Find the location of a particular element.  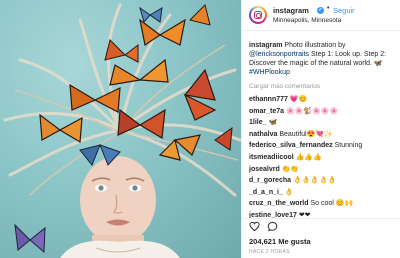

comment-bubble-icon is located at coordinates (272, 226).